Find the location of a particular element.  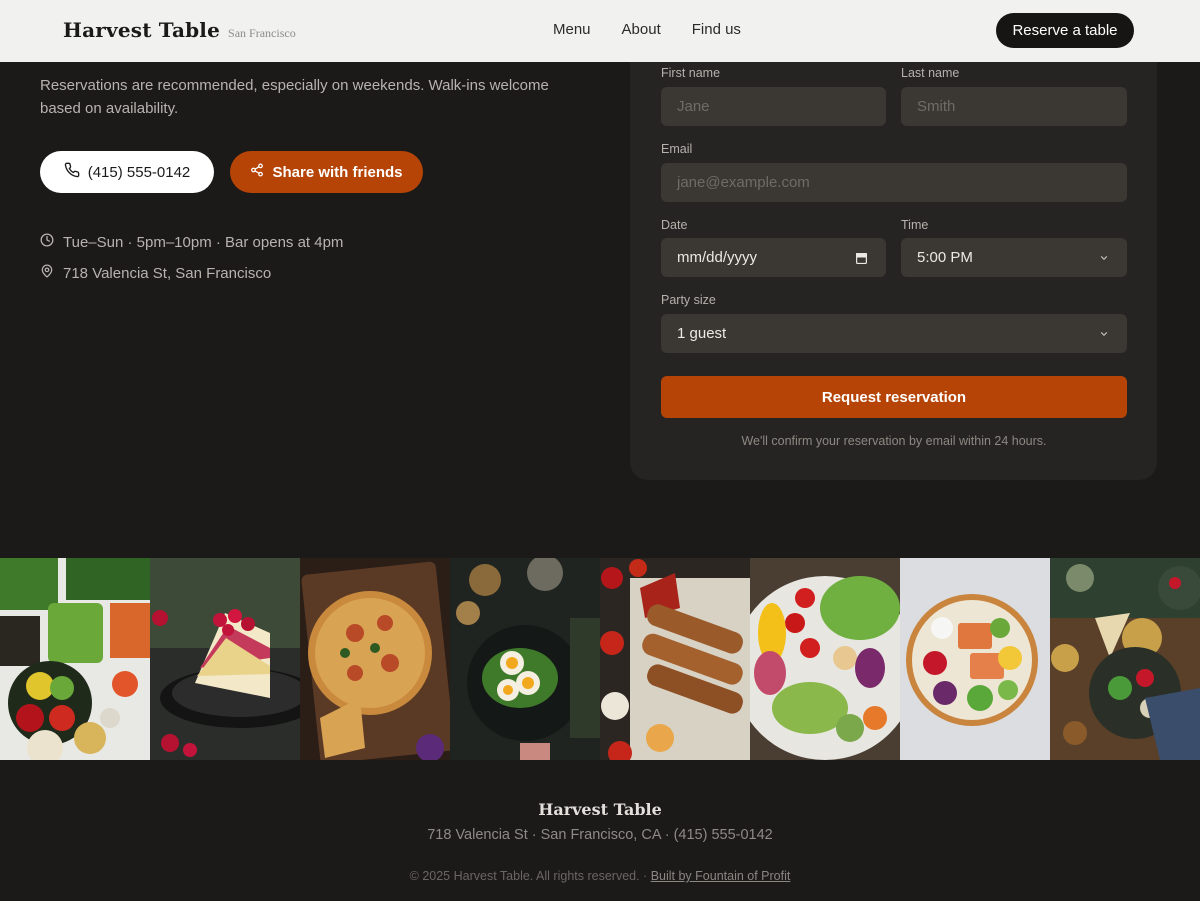

hours-text: Tue–Sun · 5pm–10pm · Bar opens at 4pm is located at coordinates (203, 242).